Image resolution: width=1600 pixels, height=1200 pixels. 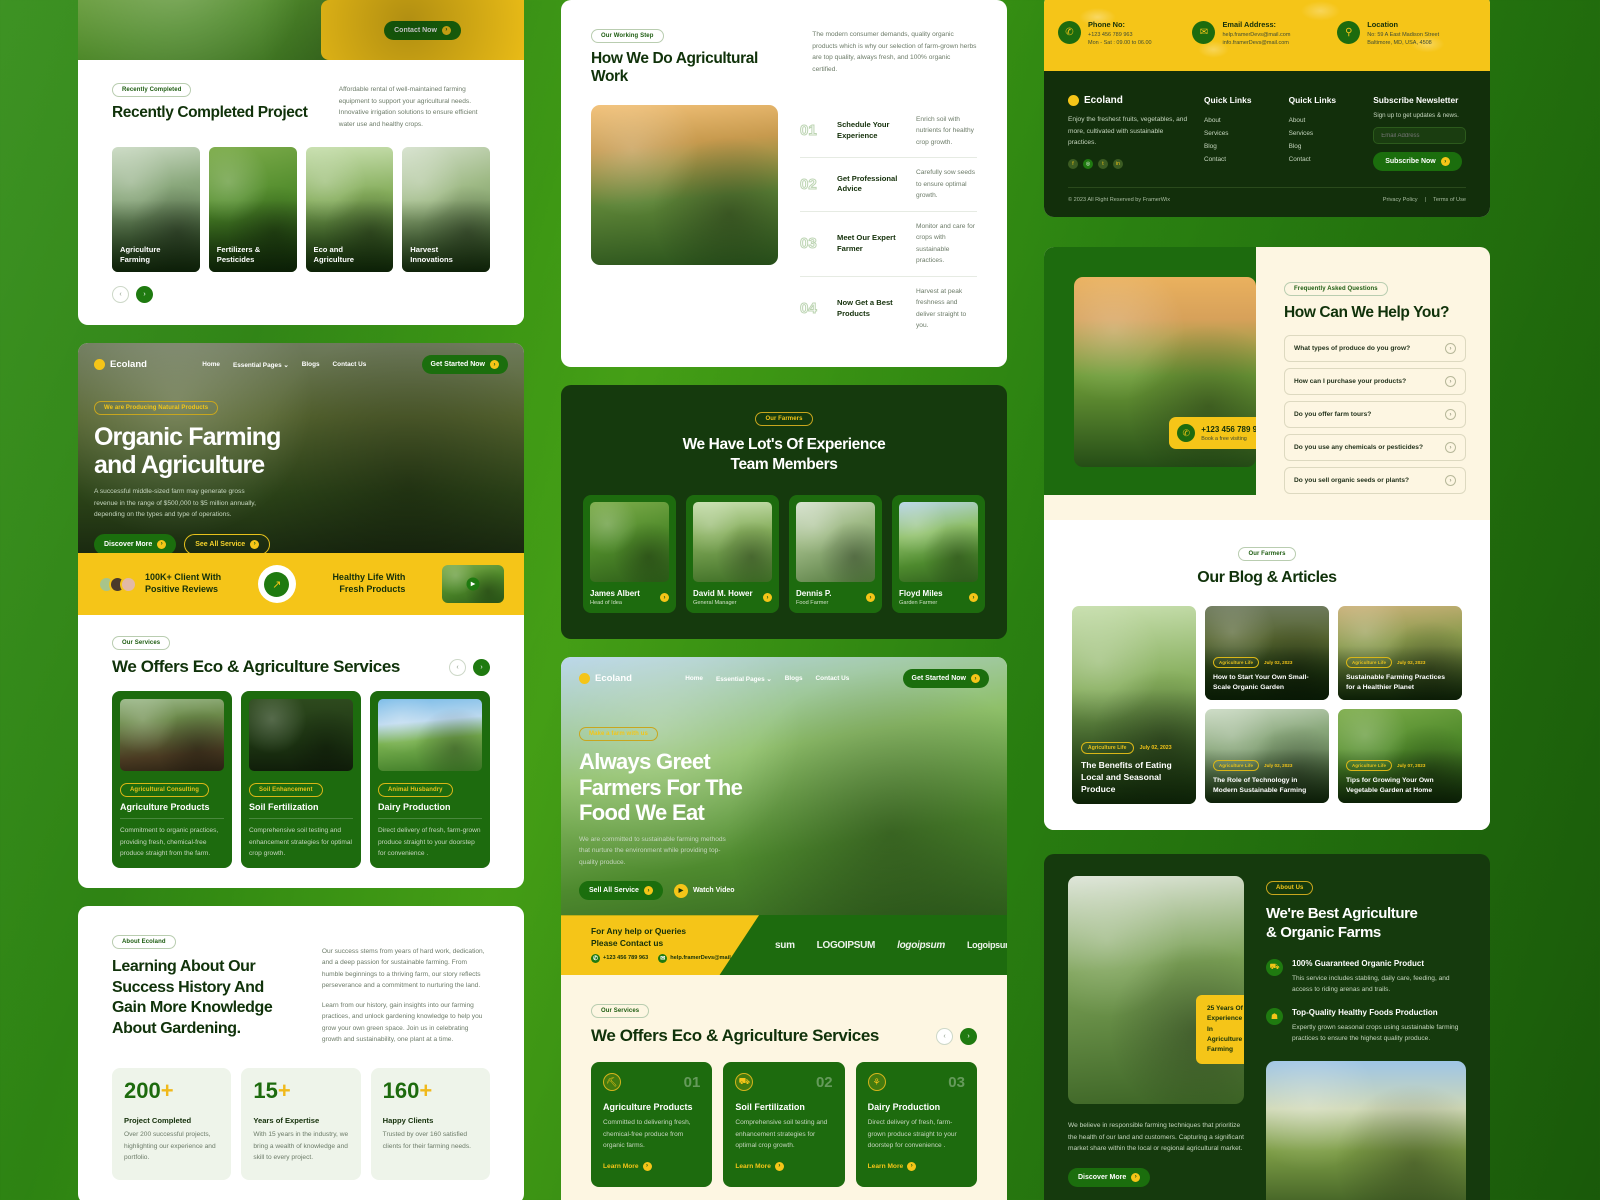 I want to click on leaf-badge-icon, so click(x=1073, y=100).